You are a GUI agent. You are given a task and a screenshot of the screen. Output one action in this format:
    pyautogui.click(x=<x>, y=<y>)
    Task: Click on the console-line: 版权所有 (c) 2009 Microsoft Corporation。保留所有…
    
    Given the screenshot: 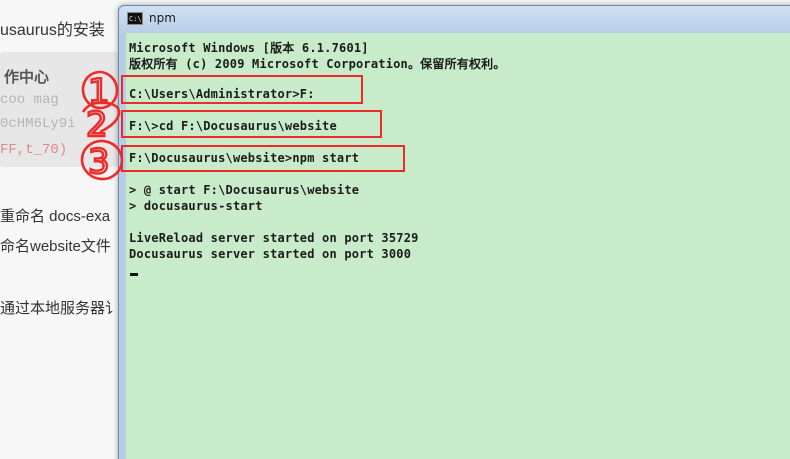 What is the action you would take?
    pyautogui.click(x=317, y=64)
    